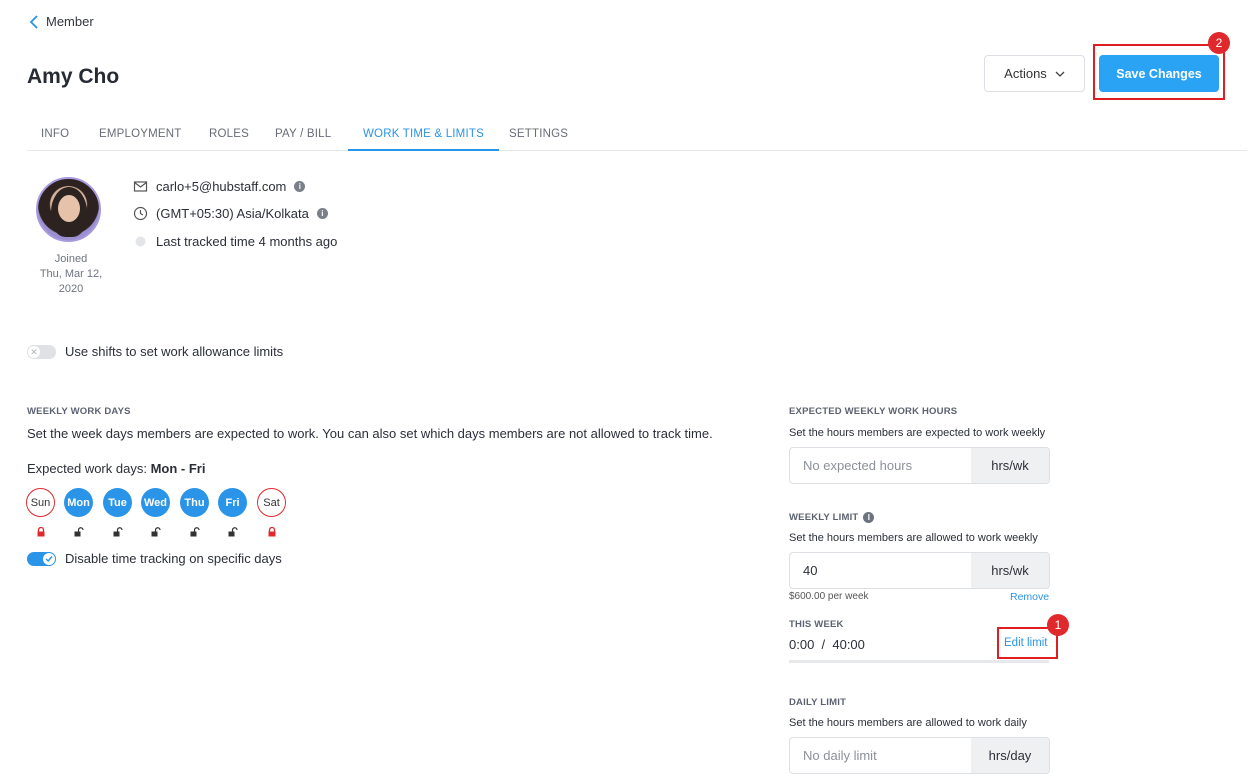 The image size is (1257, 781). I want to click on close-icon: ✕, so click(34, 352).